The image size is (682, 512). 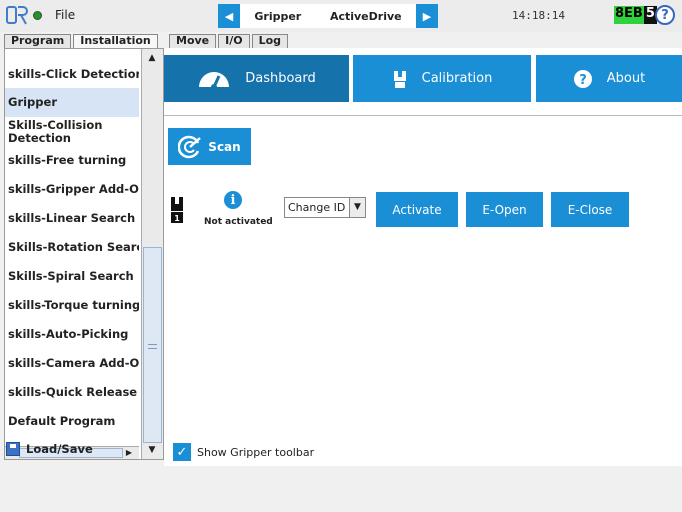 What do you see at coordinates (72, 74) in the screenshot?
I see `sidebar-item-click-detection: skills-Click Detection` at bounding box center [72, 74].